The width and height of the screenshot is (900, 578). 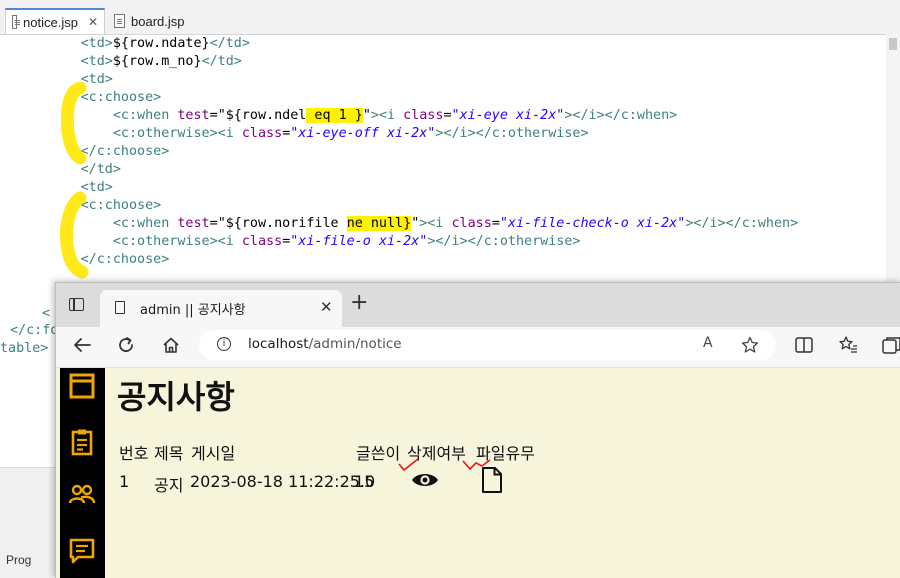 What do you see at coordinates (82, 386) in the screenshot?
I see `window-icon` at bounding box center [82, 386].